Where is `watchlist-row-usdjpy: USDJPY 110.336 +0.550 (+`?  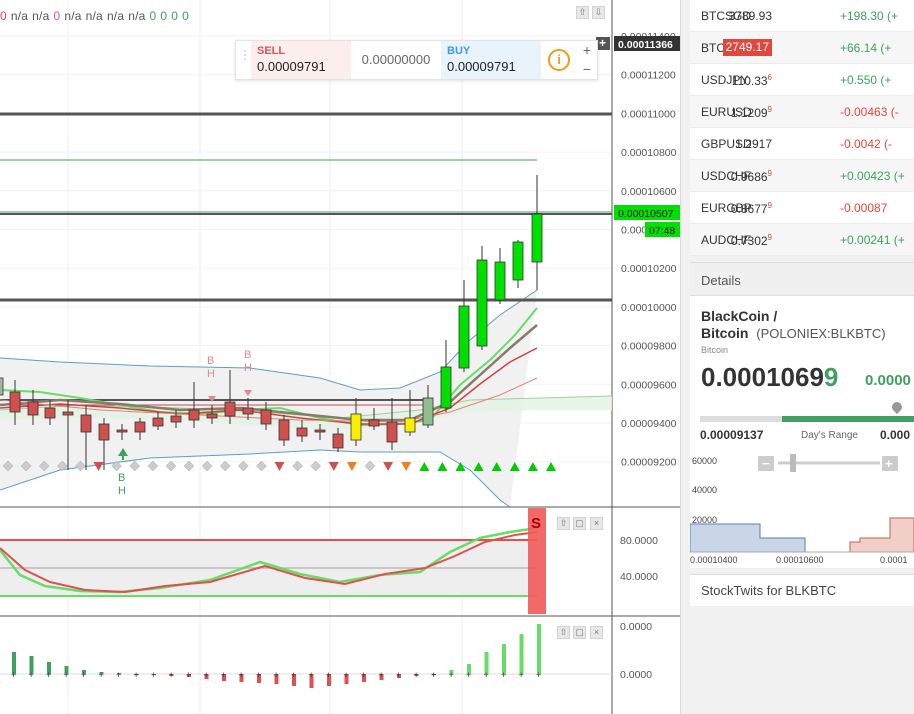
watchlist-row-usdjpy: USDJPY 110.336 +0.550 (+ is located at coordinates (802, 80).